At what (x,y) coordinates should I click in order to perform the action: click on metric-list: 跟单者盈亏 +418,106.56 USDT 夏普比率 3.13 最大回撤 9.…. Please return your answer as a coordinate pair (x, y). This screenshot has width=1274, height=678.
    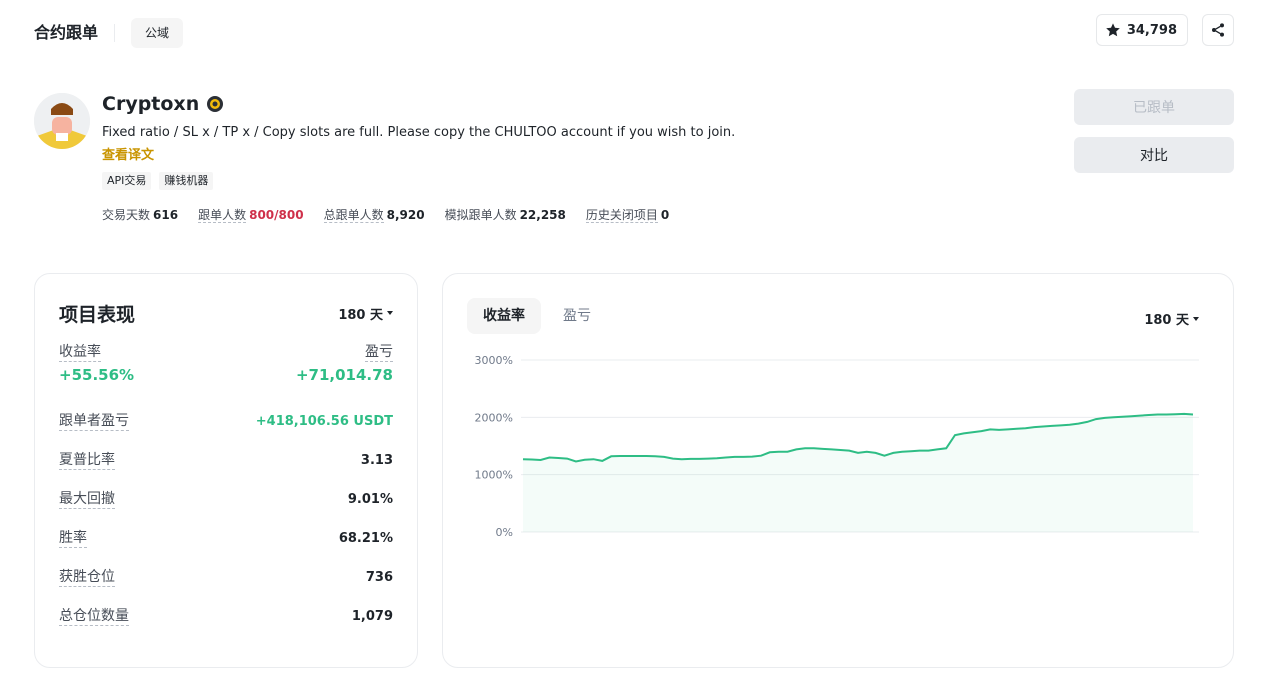
    Looking at the image, I should click on (226, 519).